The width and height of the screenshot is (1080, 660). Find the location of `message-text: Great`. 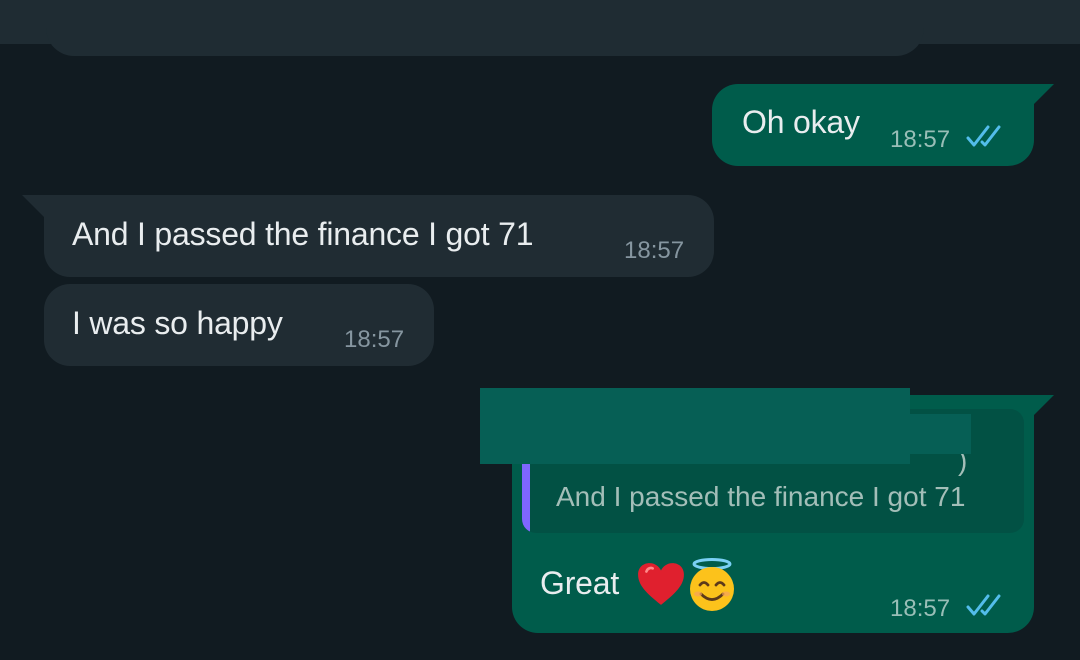

message-text: Great is located at coordinates (580, 583).